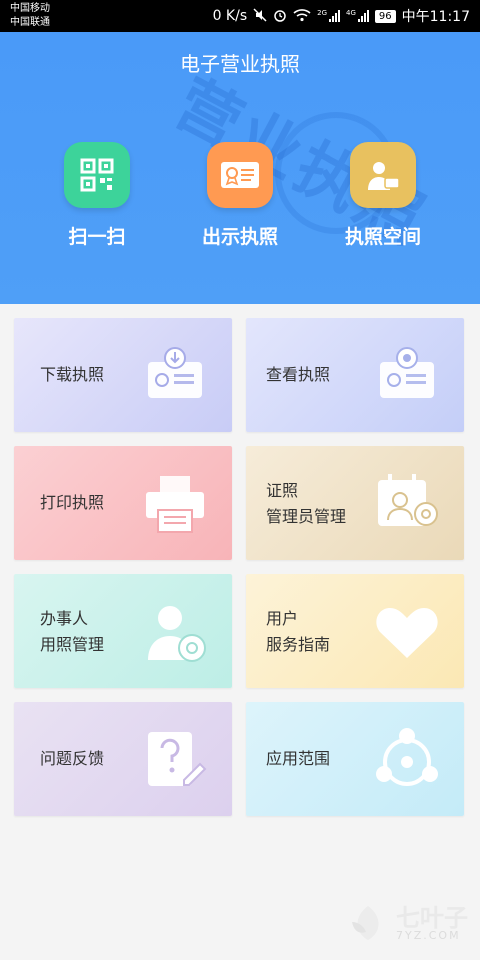  I want to click on network-speed: 0 K/s, so click(230, 16).